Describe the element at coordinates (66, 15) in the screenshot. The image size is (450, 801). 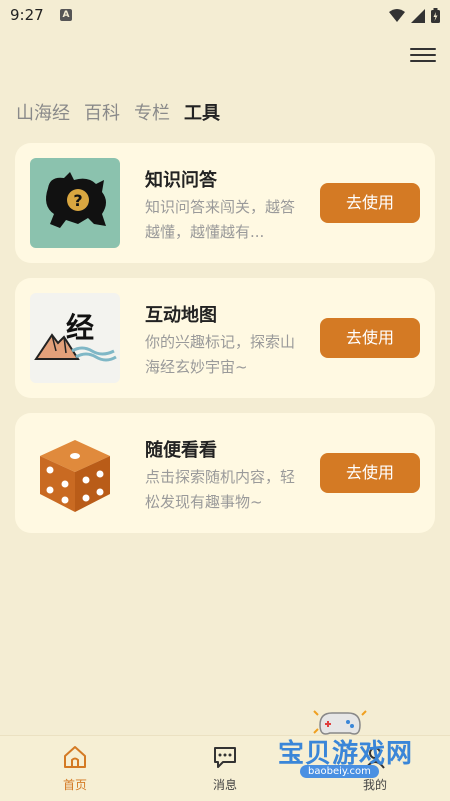
I see `notification-a-icon: A` at that location.